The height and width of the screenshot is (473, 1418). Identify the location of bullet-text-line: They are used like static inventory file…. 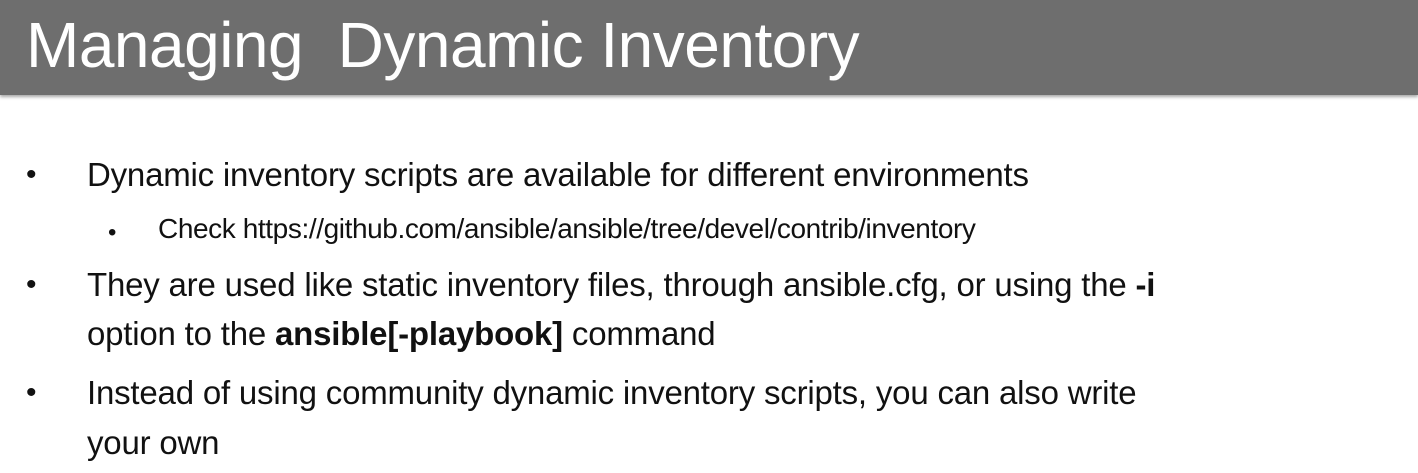
(621, 285).